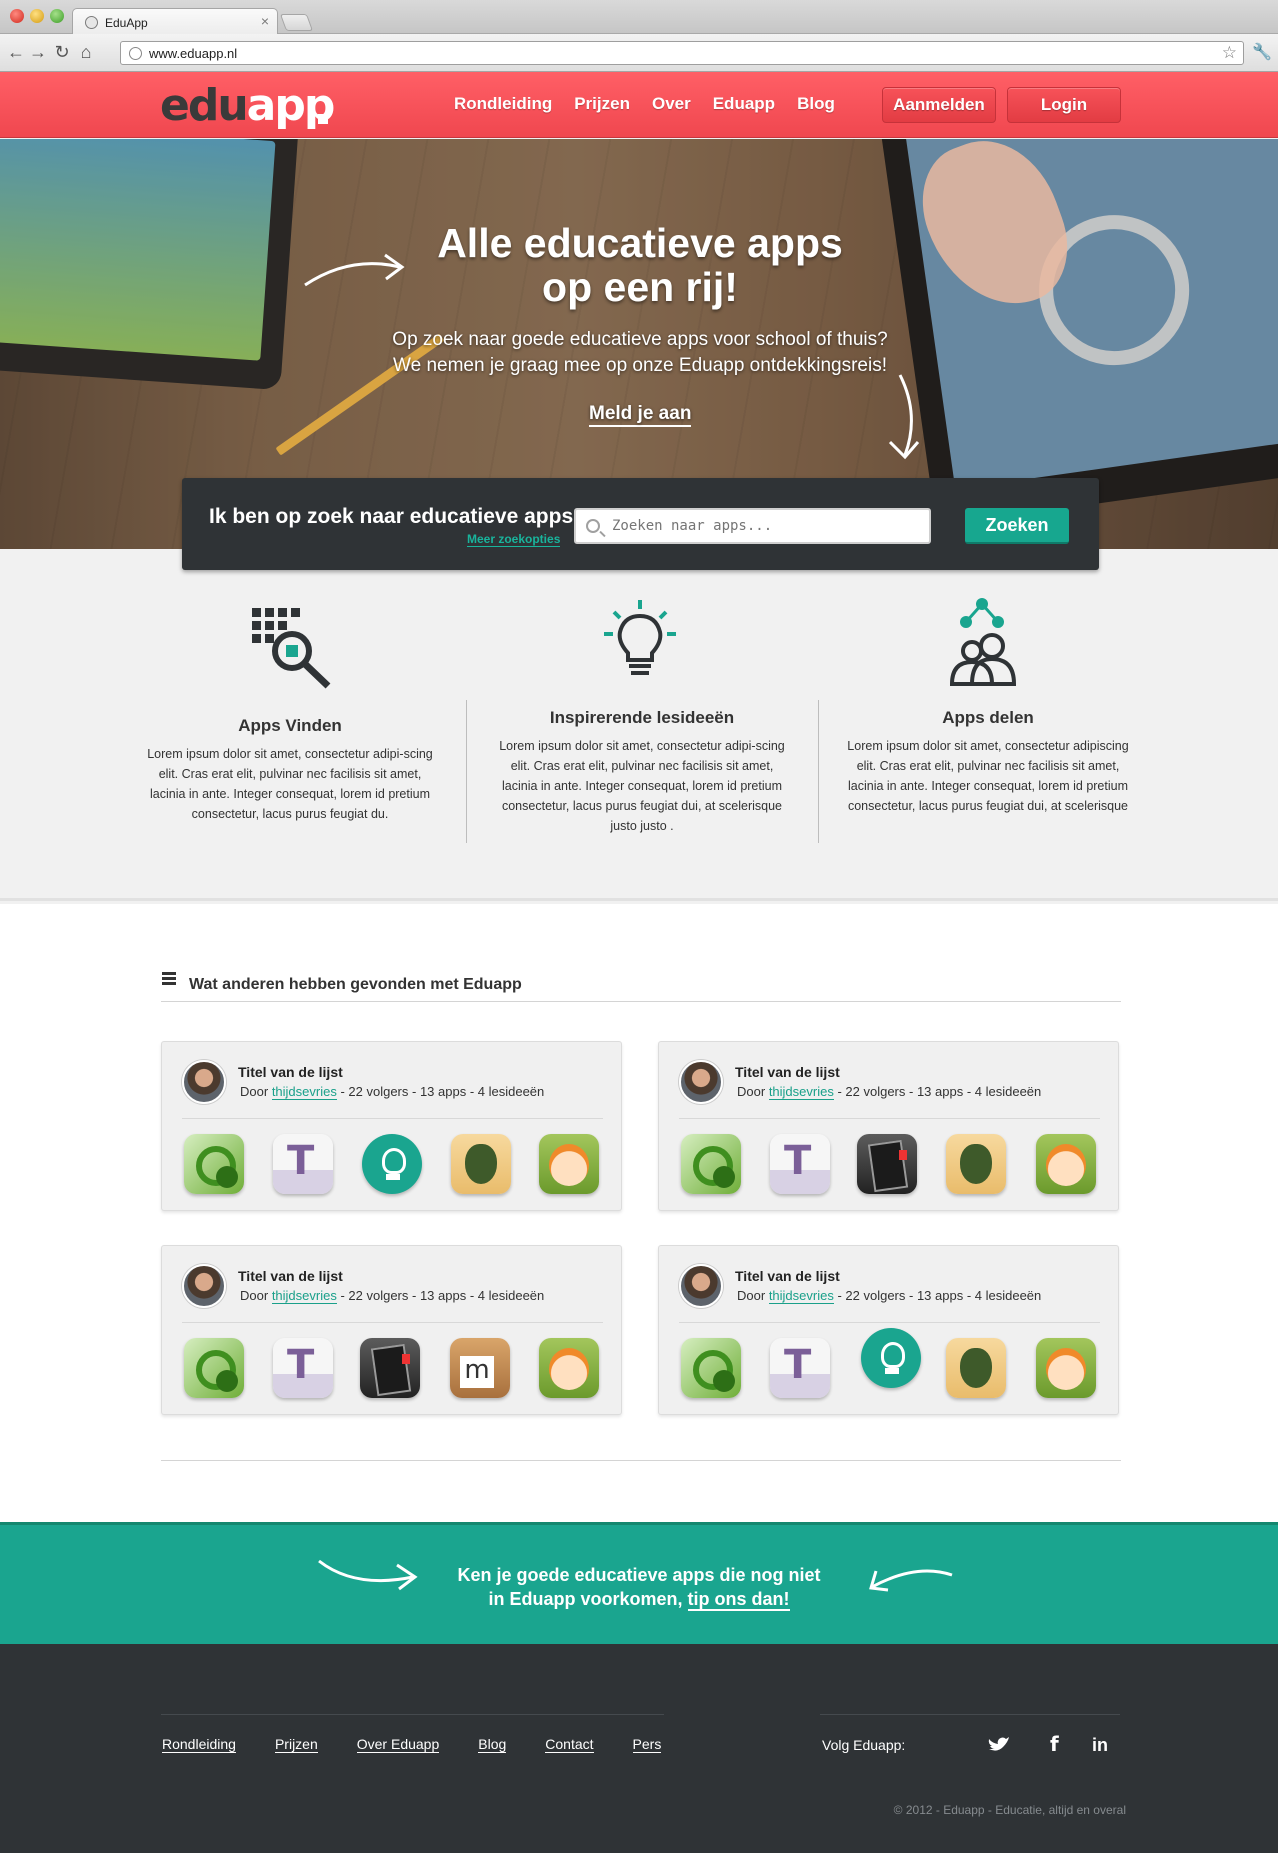 The image size is (1278, 1853). Describe the element at coordinates (323, 119) in the screenshot. I see `logo-dot` at that location.